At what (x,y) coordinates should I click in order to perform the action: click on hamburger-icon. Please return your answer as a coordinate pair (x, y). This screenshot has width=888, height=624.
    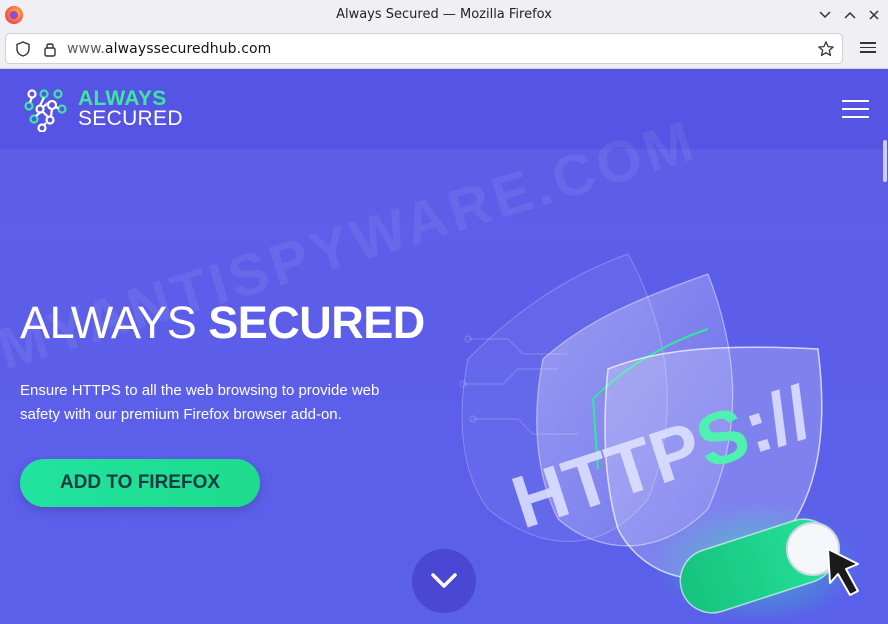
    Looking at the image, I should click on (855, 110).